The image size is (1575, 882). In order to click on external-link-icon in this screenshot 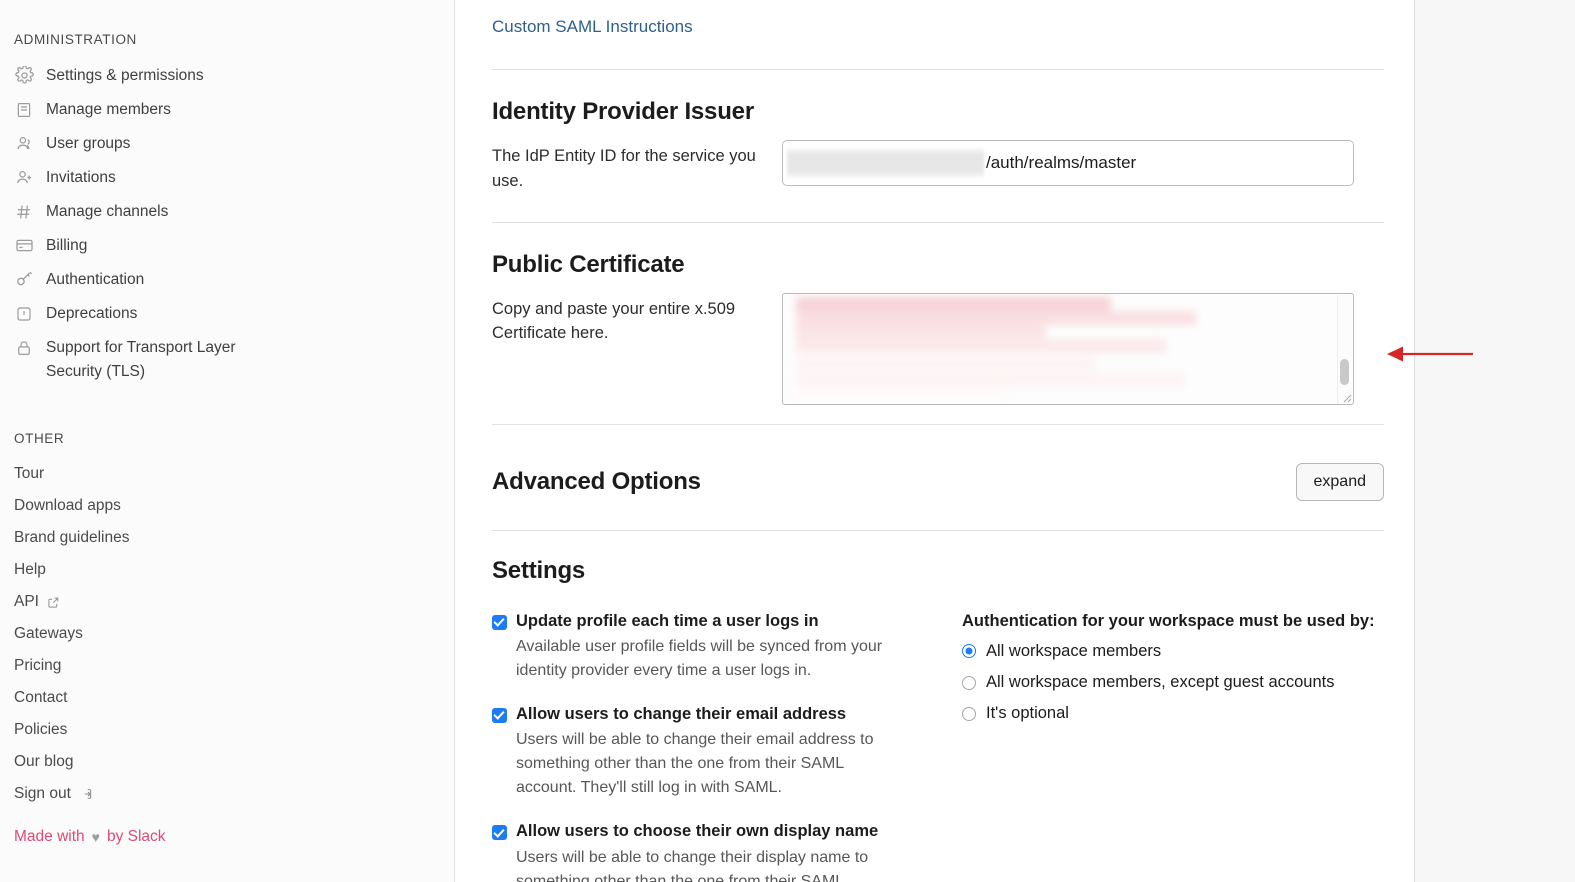, I will do `click(53, 602)`.